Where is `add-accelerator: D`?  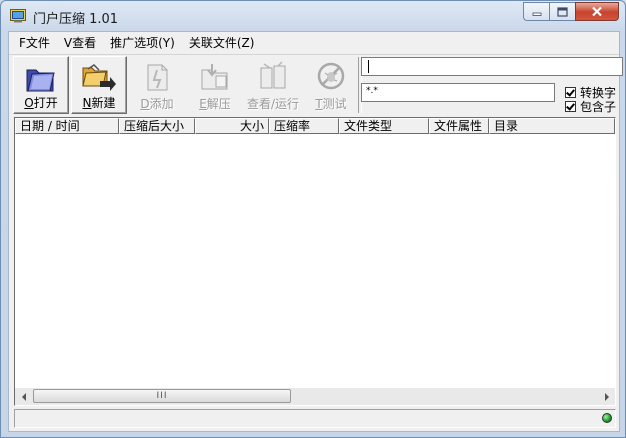 add-accelerator: D is located at coordinates (145, 104).